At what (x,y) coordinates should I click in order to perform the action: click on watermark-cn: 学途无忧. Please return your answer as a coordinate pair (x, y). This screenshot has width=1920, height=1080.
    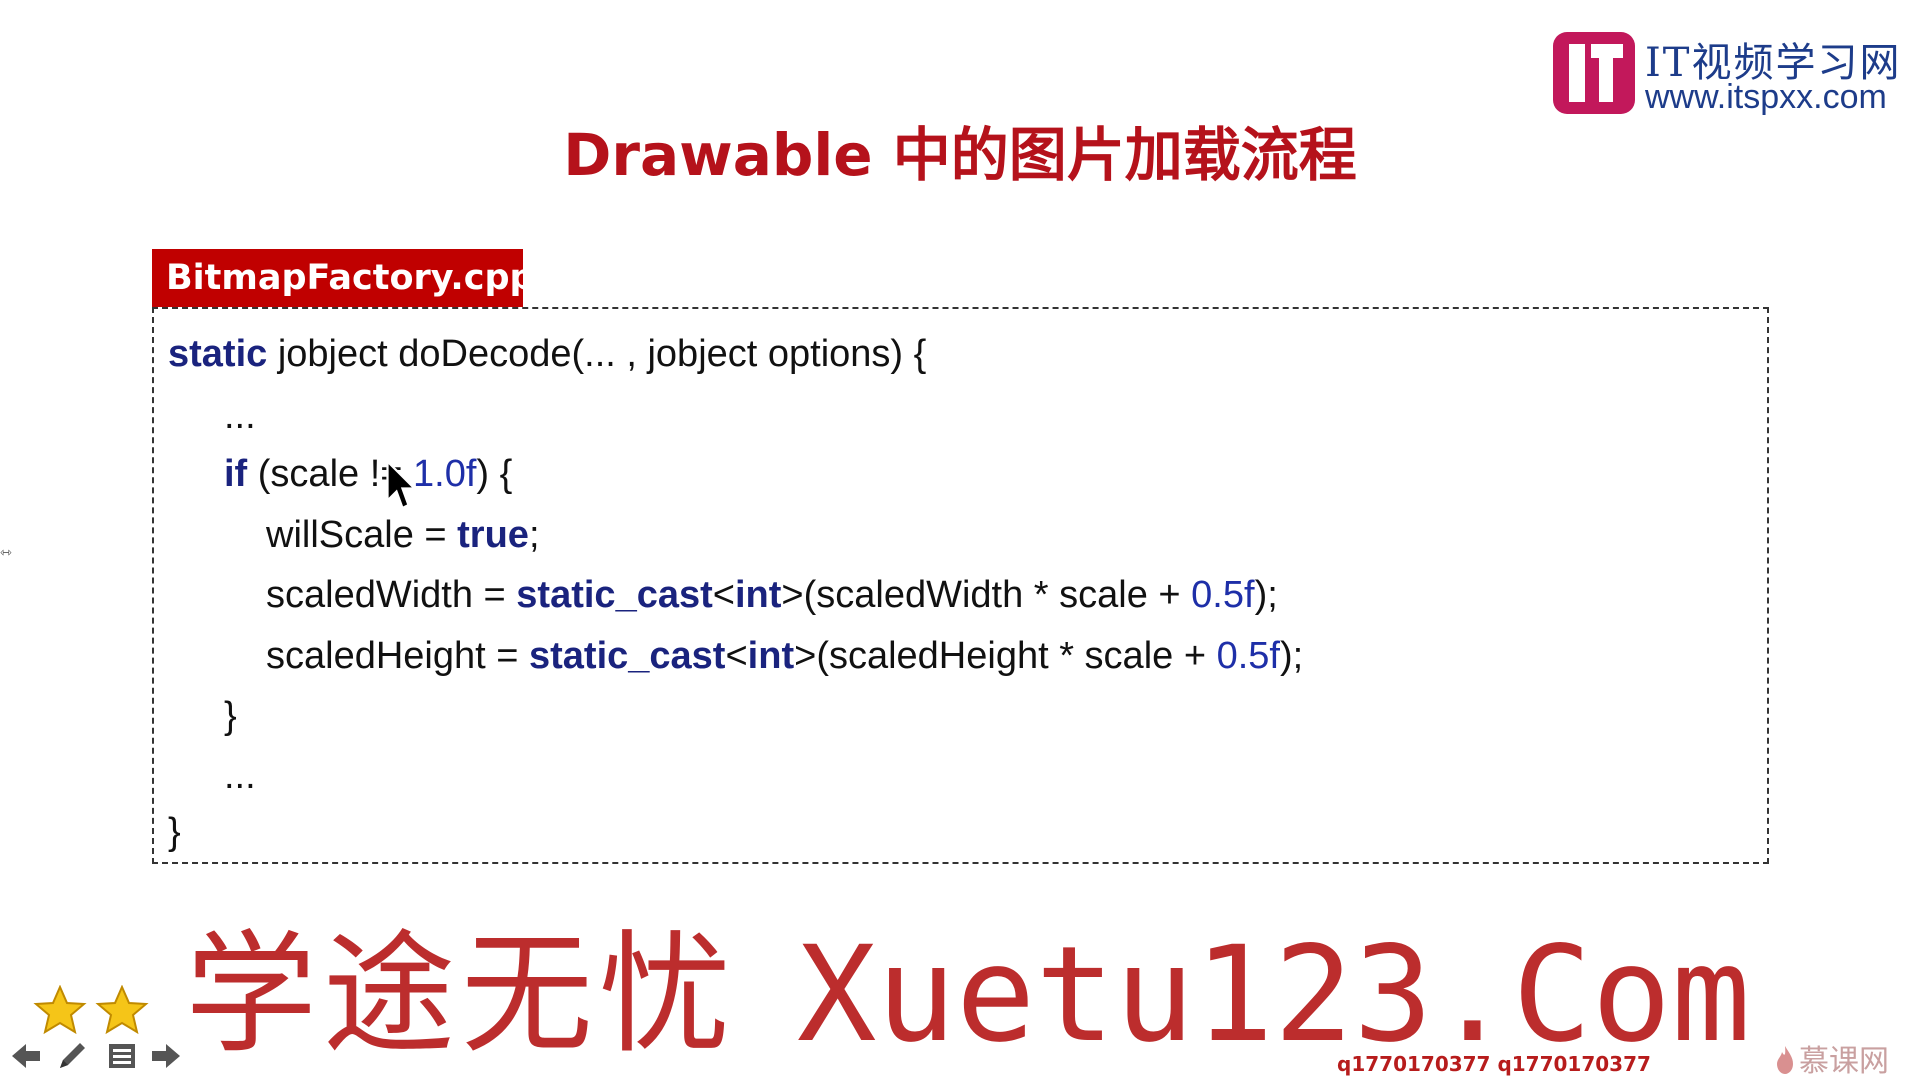
    Looking at the image, I should click on (461, 995).